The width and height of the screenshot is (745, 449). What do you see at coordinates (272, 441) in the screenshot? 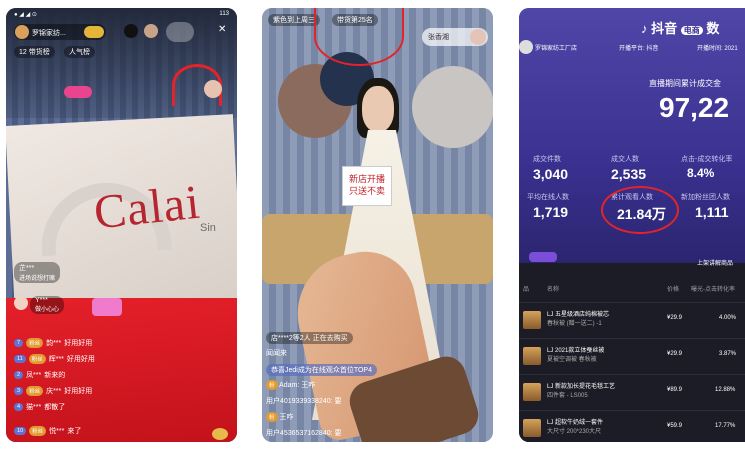
I see `chat-message: 来了` at bounding box center [272, 441].